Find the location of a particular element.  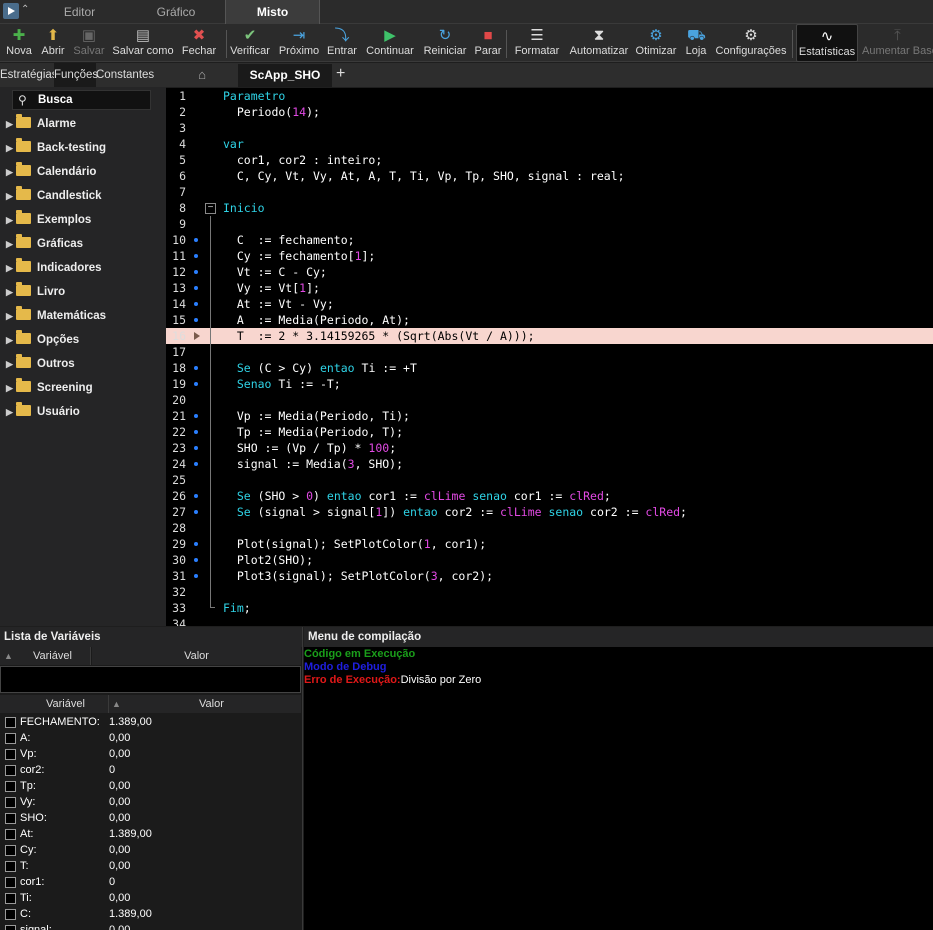

line-number: 3 is located at coordinates (176, 128).